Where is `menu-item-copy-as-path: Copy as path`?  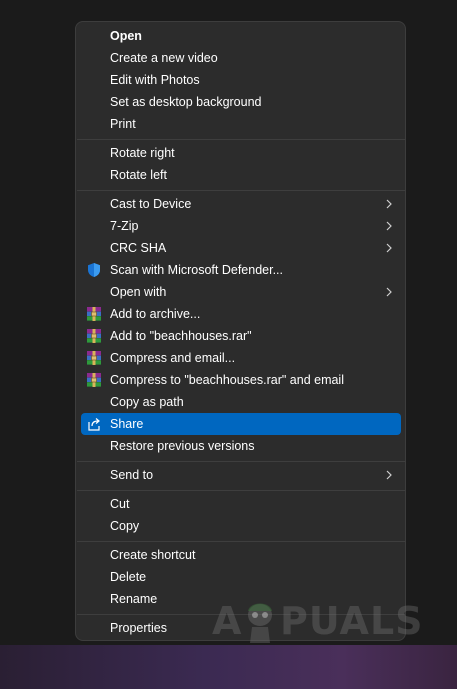
menu-item-copy-as-path: Copy as path is located at coordinates (241, 402).